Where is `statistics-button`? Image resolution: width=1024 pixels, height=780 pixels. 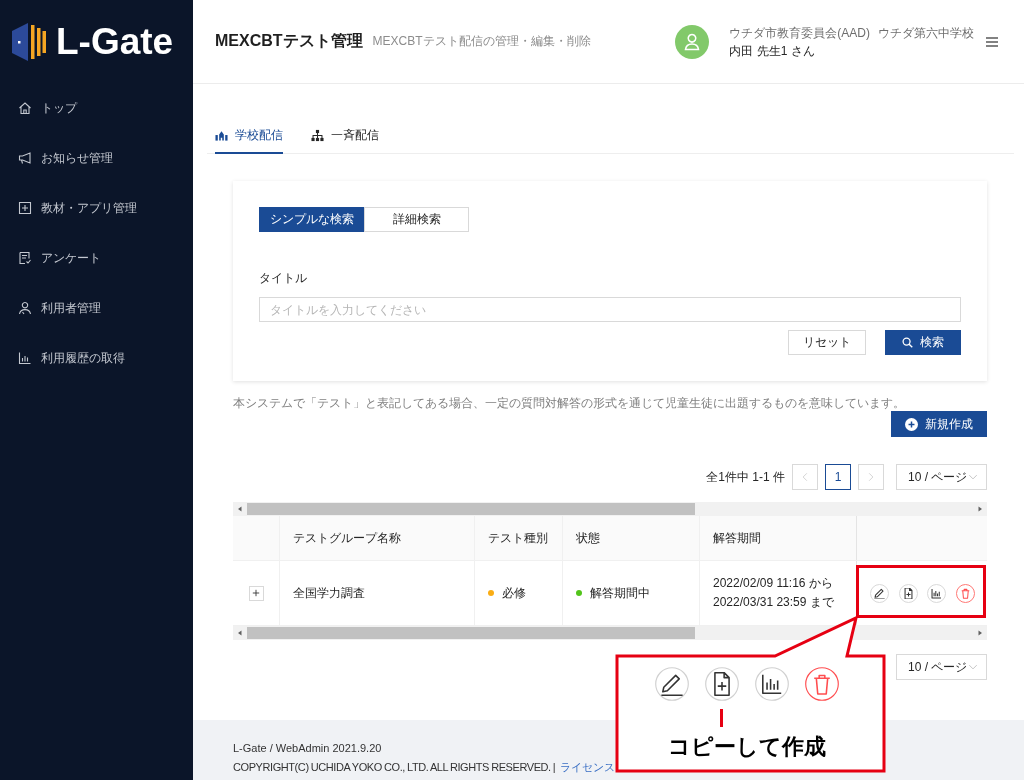 statistics-button is located at coordinates (936, 593).